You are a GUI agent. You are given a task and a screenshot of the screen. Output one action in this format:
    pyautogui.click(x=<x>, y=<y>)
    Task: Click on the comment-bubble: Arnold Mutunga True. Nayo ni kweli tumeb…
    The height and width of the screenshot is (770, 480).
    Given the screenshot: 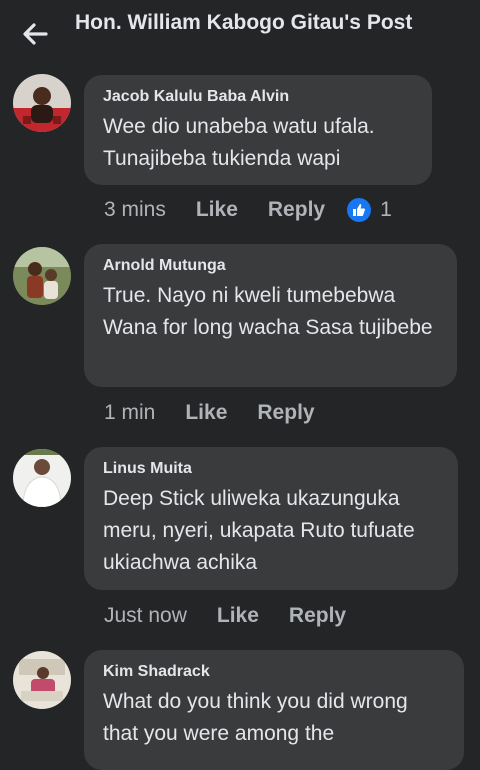 What is the action you would take?
    pyautogui.click(x=270, y=315)
    